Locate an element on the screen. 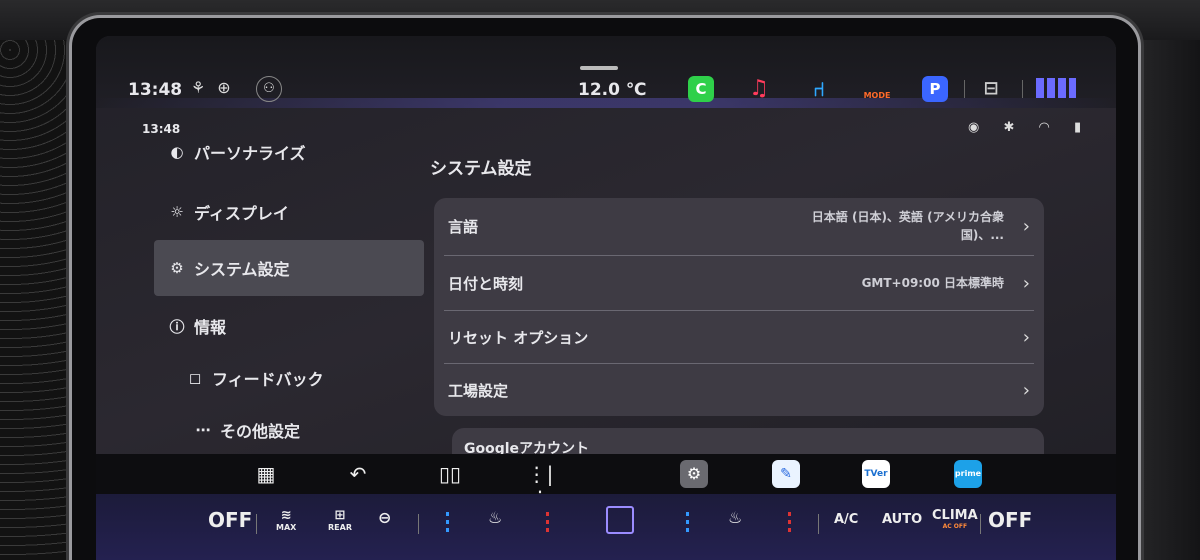 The width and height of the screenshot is (1200, 560). sidebar-item-label: システム設定 is located at coordinates (242, 269).